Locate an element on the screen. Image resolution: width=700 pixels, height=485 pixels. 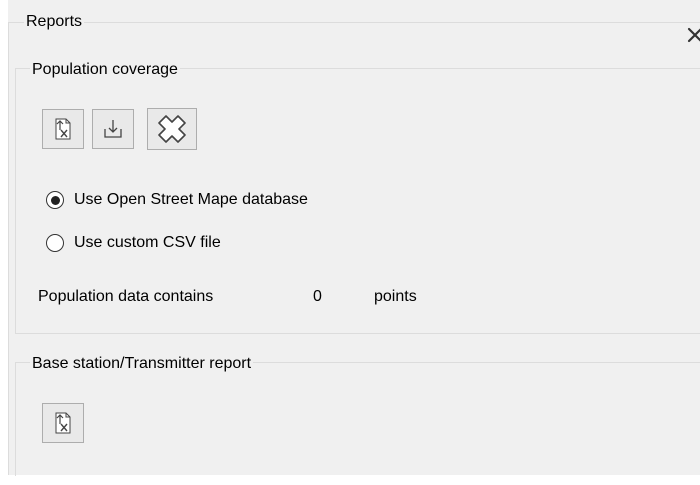
radio-custom-csv: Use custom CSV file is located at coordinates (133, 243).